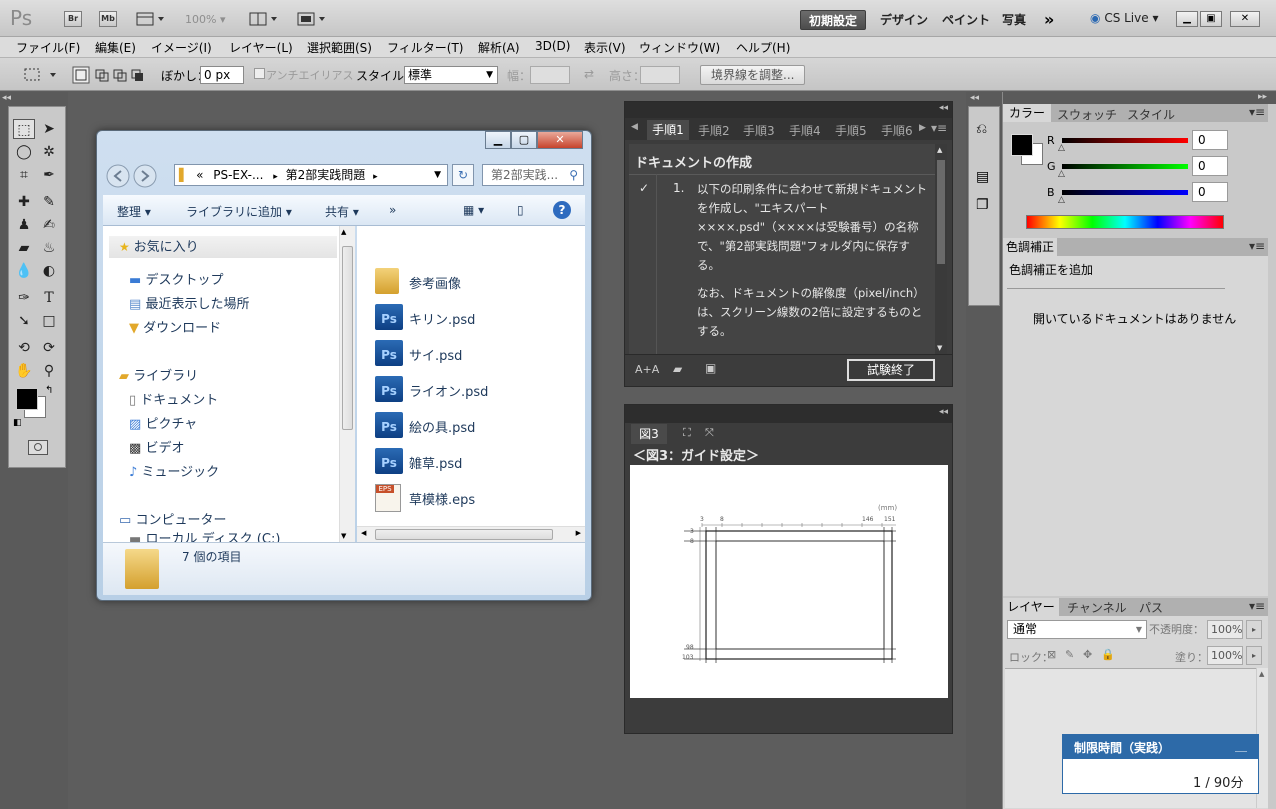  What do you see at coordinates (939, 128) in the screenshot?
I see `panel-menu-icon: ▾≡` at bounding box center [939, 128].